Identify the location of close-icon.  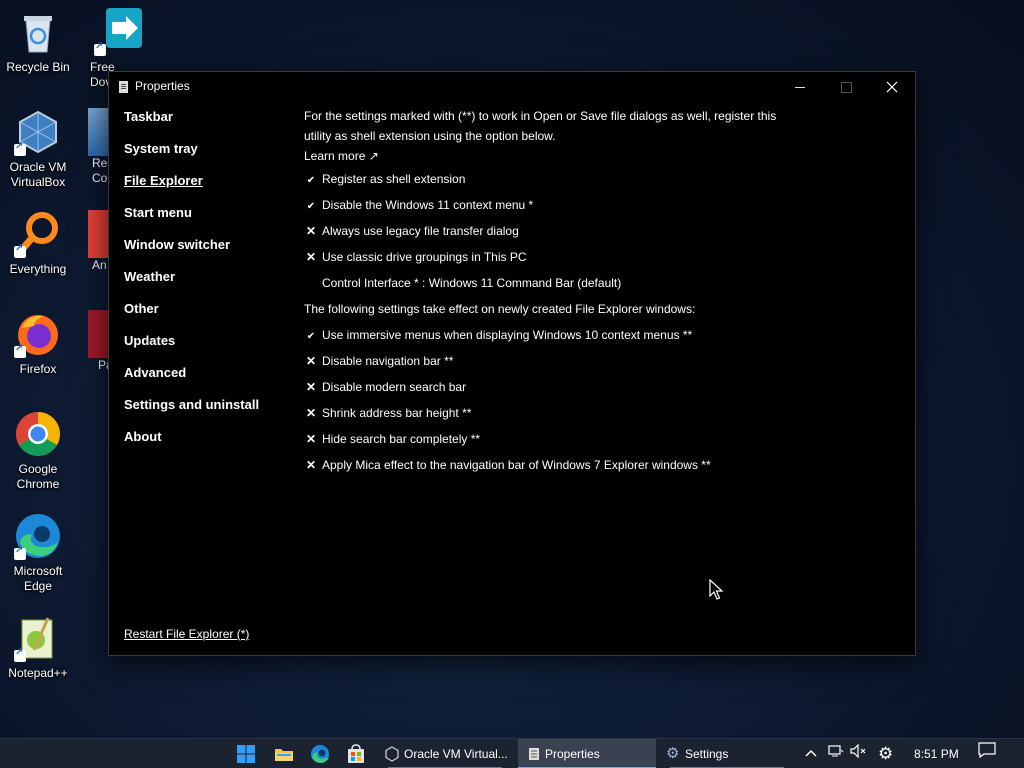
(892, 87).